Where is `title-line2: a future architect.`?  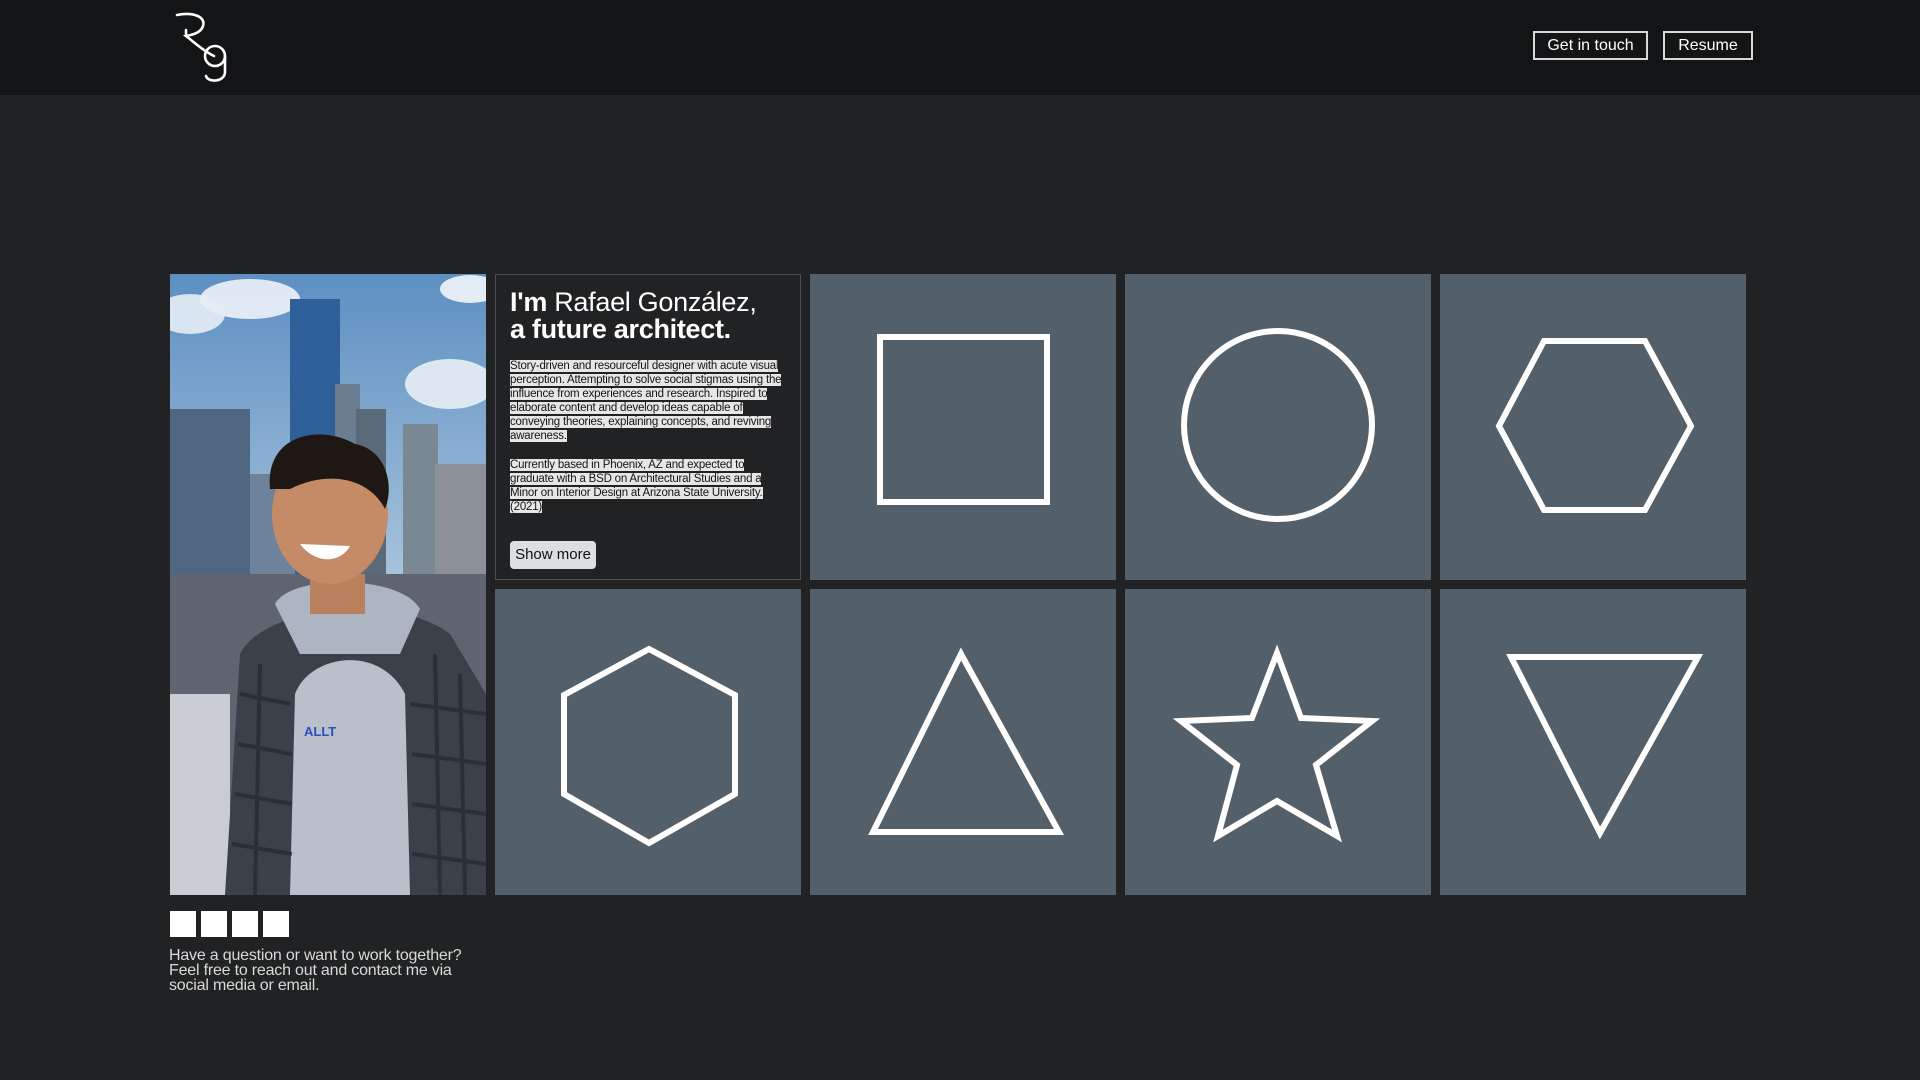
title-line2: a future architect. is located at coordinates (620, 329).